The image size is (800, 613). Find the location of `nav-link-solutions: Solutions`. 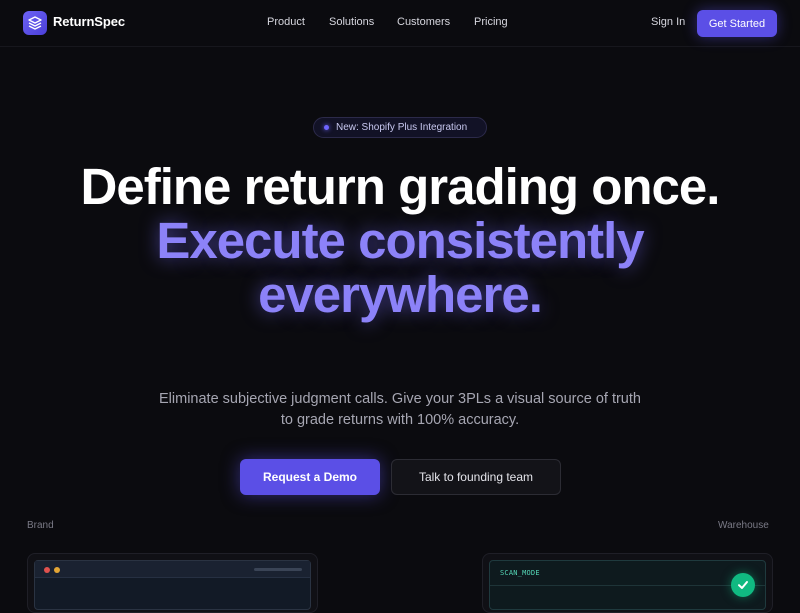

nav-link-solutions: Solutions is located at coordinates (351, 22).